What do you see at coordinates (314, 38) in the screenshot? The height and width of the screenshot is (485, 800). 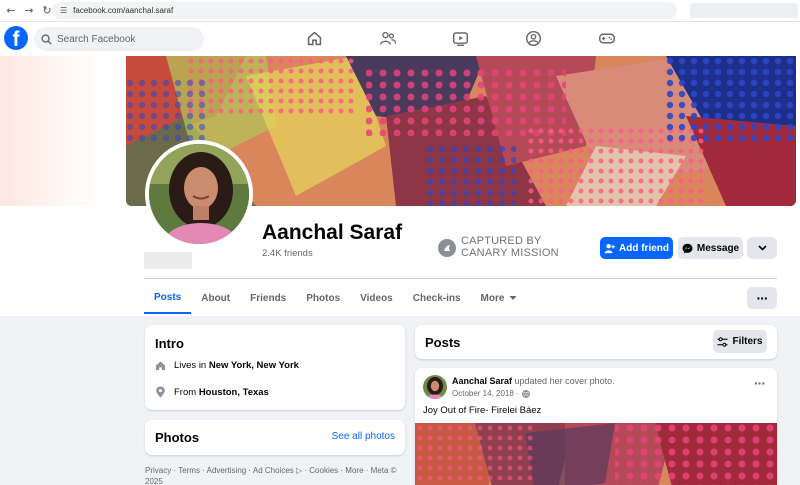 I see `home-icon` at bounding box center [314, 38].